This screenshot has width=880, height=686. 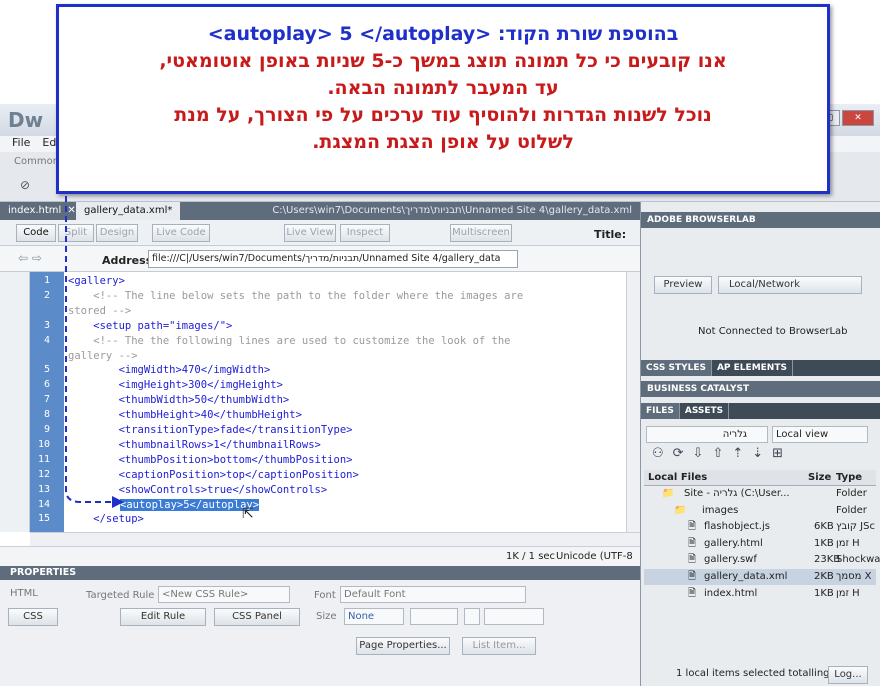 What do you see at coordinates (790, 285) in the screenshot?
I see `location-select: Local/Network` at bounding box center [790, 285].